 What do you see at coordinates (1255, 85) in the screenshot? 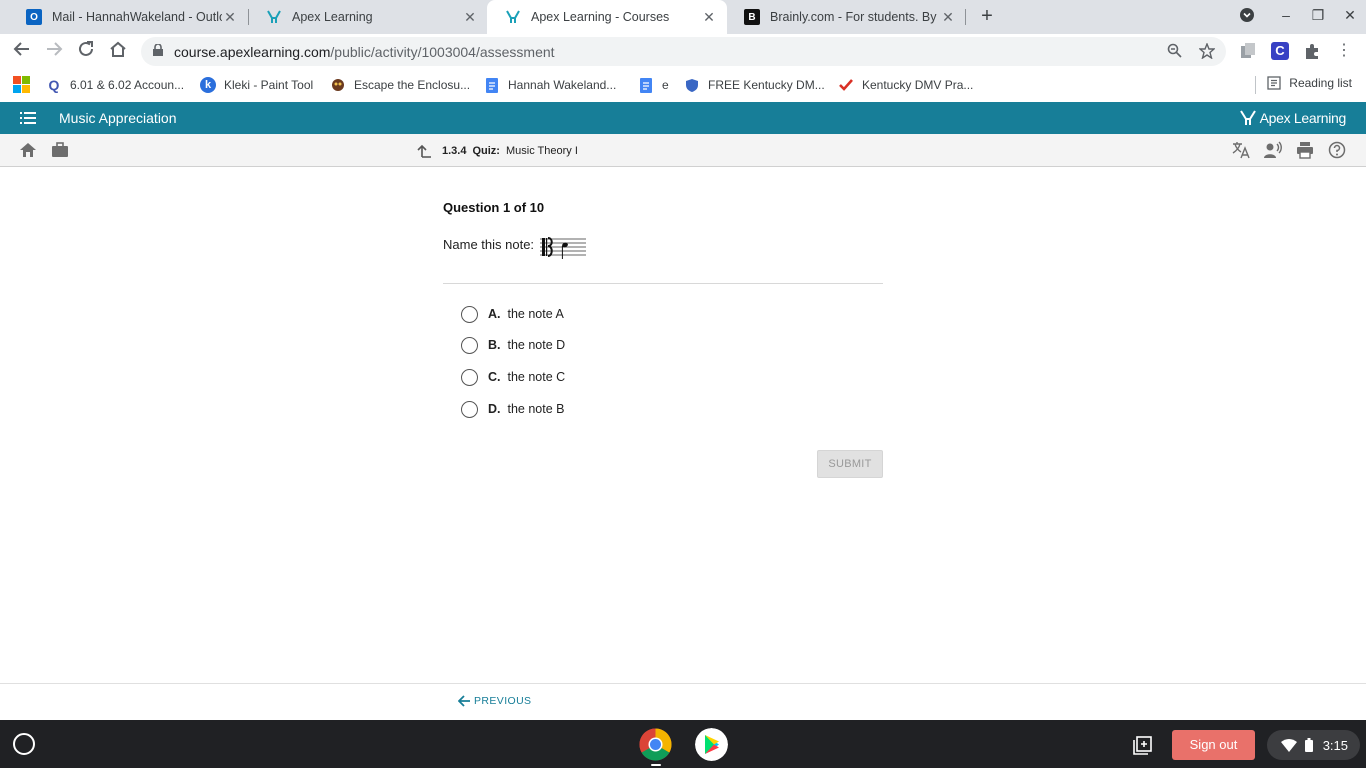
I see `bookmark-divider` at bounding box center [1255, 85].